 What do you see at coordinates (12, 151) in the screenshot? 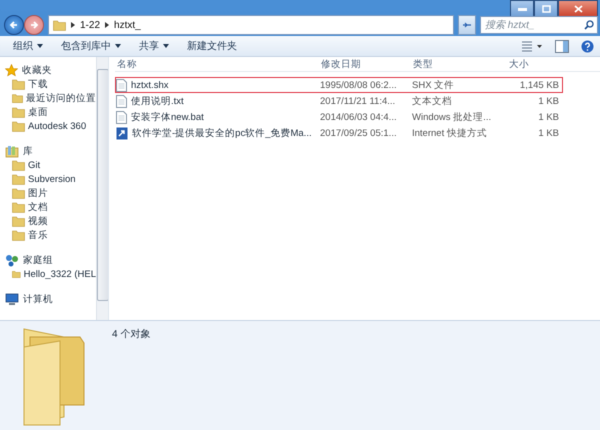
I see `library-icon` at bounding box center [12, 151].